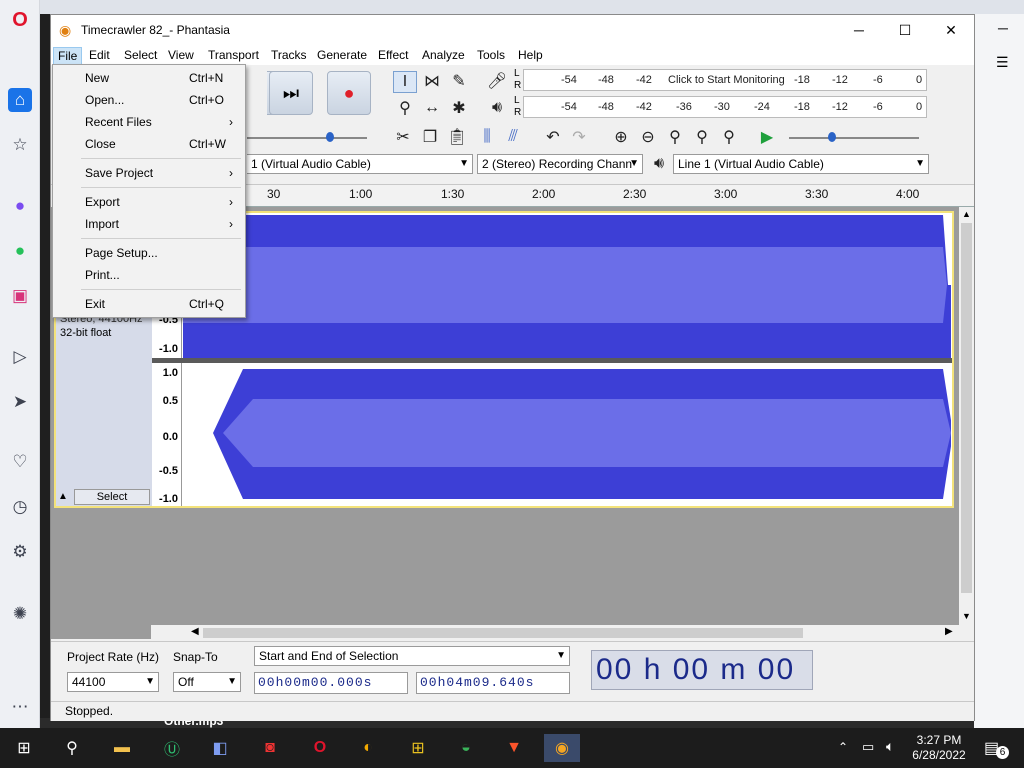  I want to click on snap-to-select: Off ▼, so click(207, 682).